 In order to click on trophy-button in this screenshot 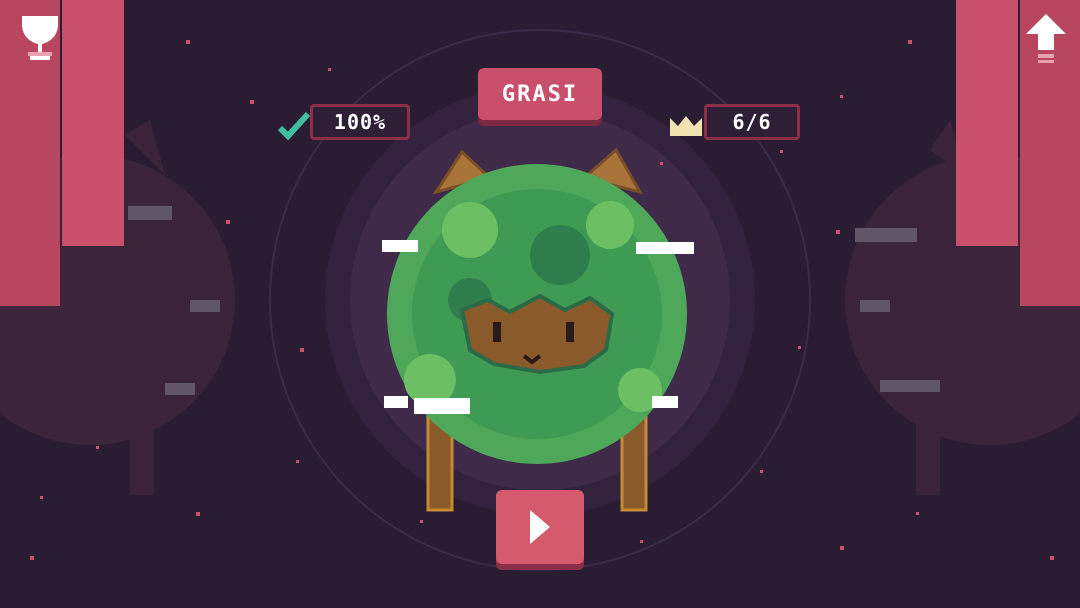, I will do `click(40, 40)`.